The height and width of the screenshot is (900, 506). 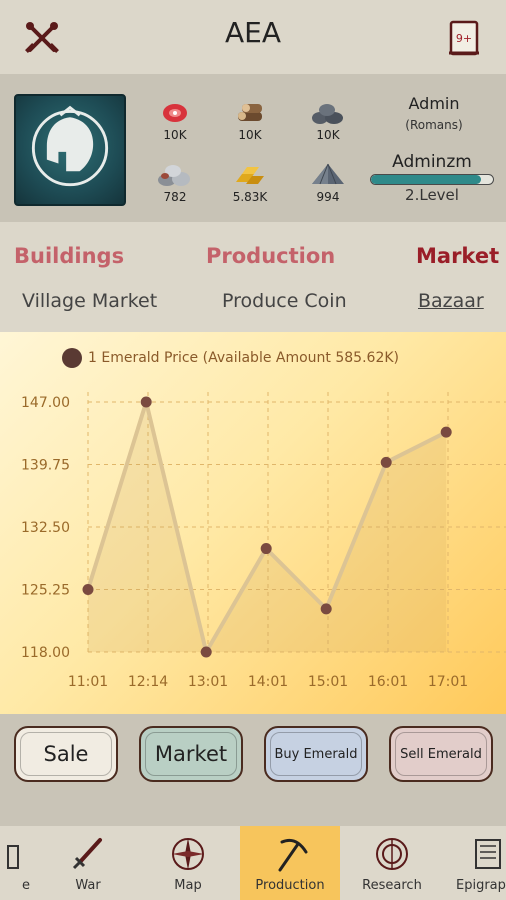 What do you see at coordinates (26, 885) in the screenshot?
I see `nav-label: e` at bounding box center [26, 885].